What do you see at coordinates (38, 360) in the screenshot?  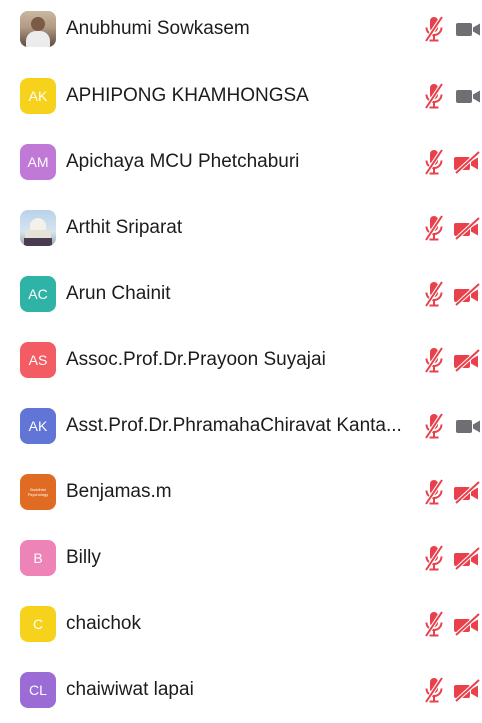 I see `avatar: AS` at bounding box center [38, 360].